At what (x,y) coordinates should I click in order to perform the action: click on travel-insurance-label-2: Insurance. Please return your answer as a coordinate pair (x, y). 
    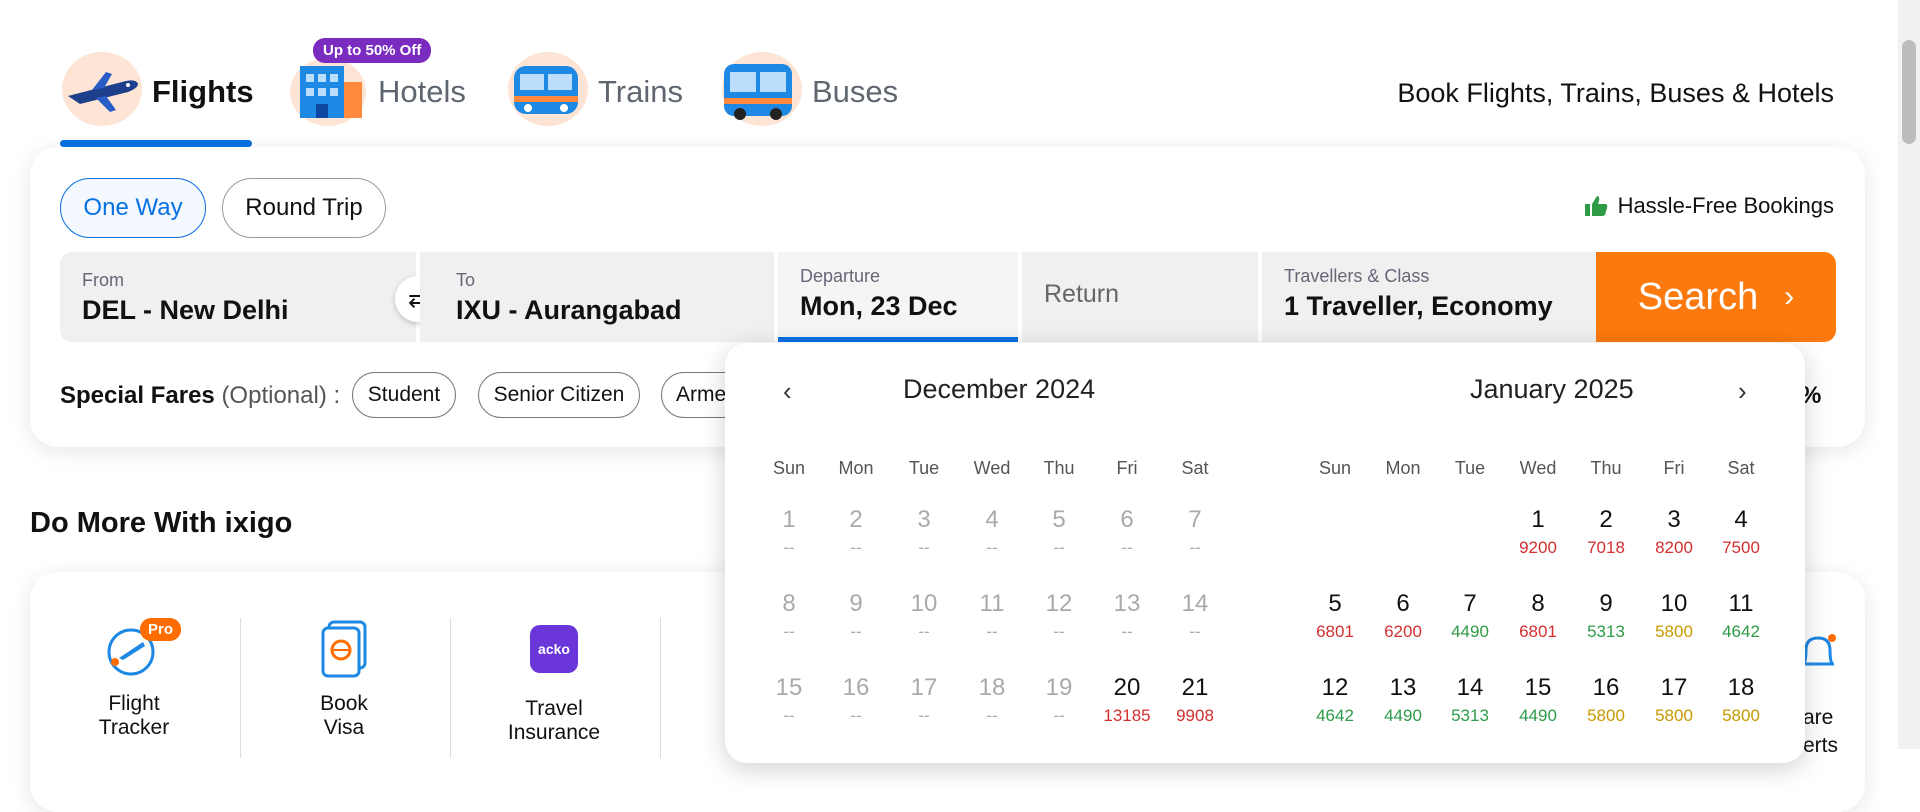
    Looking at the image, I should click on (554, 732).